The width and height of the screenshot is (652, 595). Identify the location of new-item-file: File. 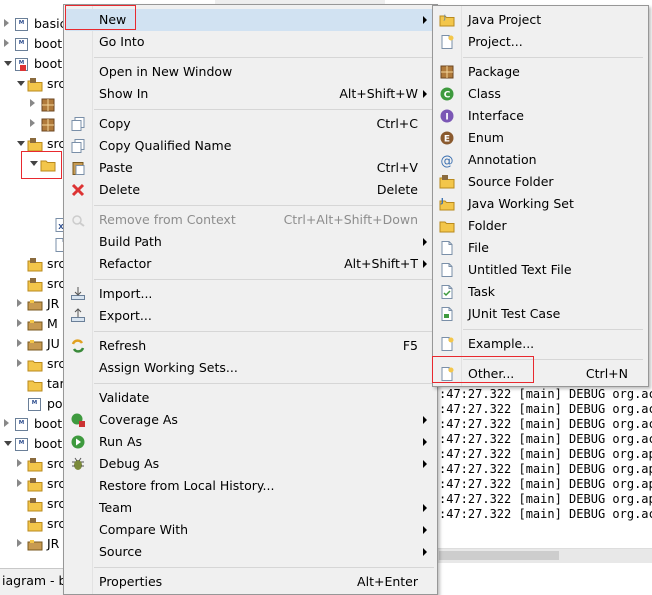
(540, 248).